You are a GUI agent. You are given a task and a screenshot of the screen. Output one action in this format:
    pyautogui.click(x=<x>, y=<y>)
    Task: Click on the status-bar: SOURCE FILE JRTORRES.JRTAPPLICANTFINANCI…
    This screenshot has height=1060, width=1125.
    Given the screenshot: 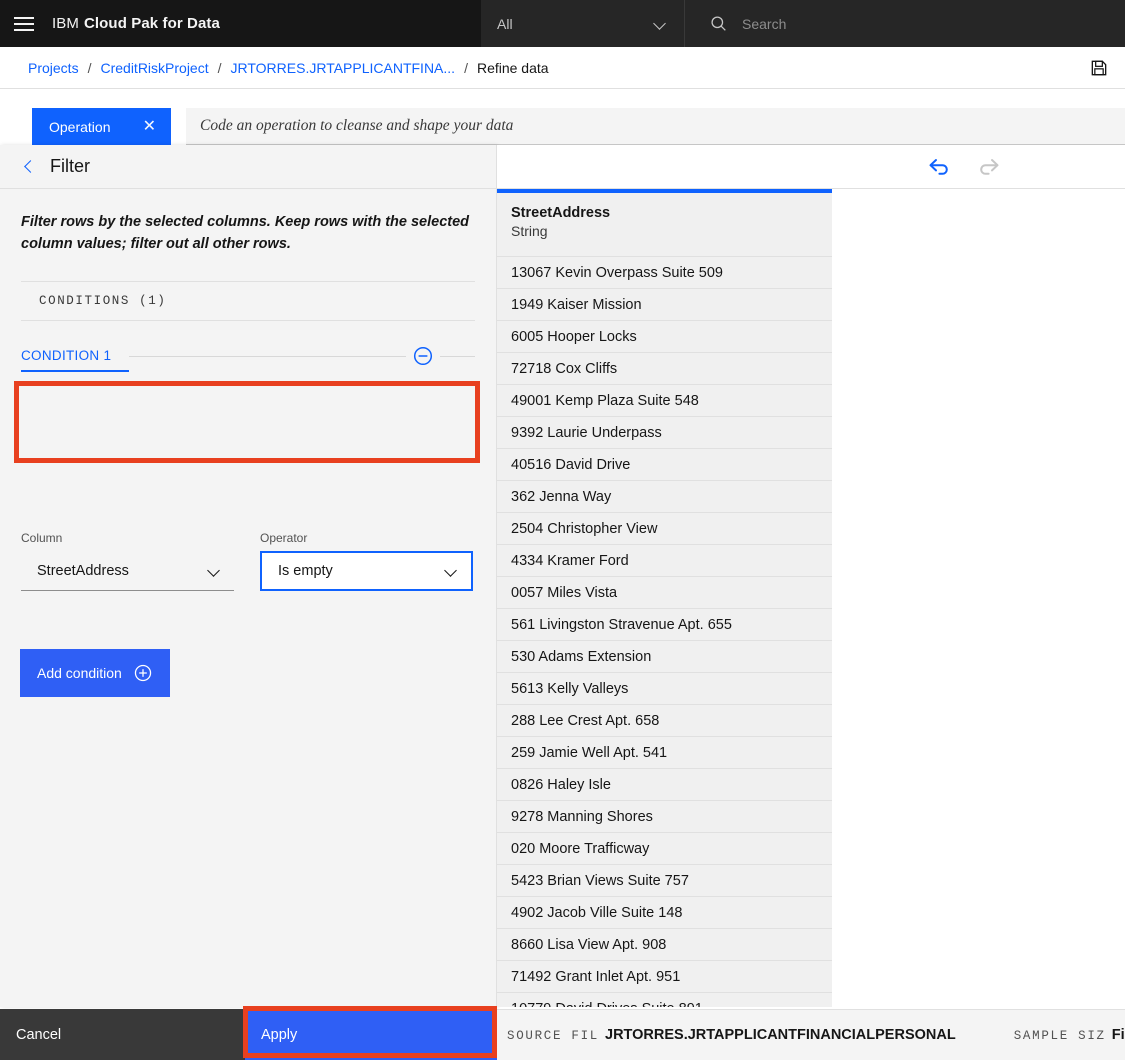 What is the action you would take?
    pyautogui.click(x=811, y=1034)
    